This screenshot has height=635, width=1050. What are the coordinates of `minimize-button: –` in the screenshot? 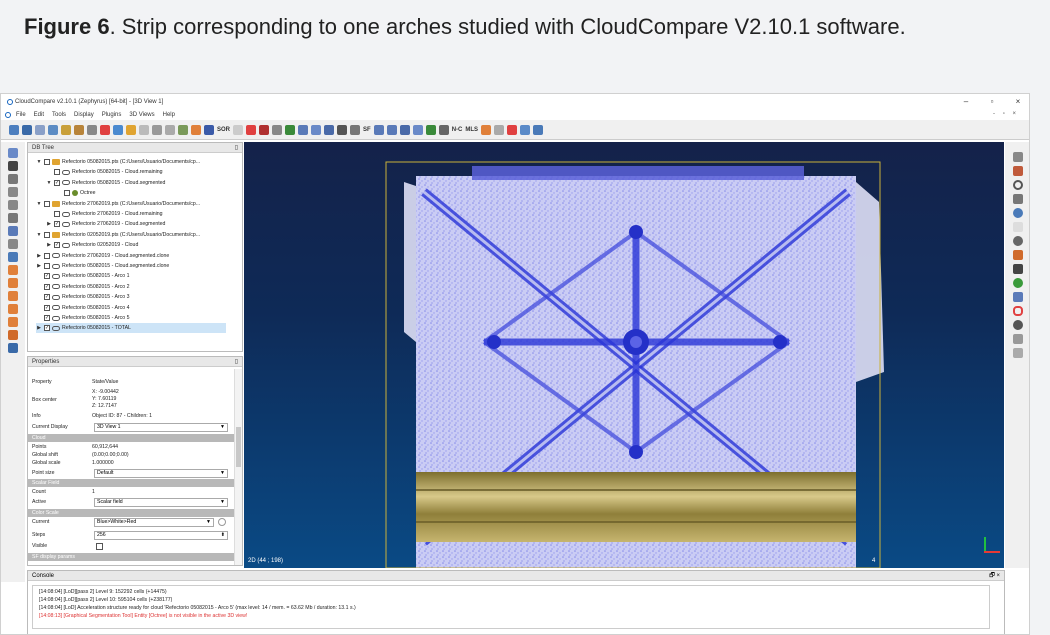 It's located at (966, 102).